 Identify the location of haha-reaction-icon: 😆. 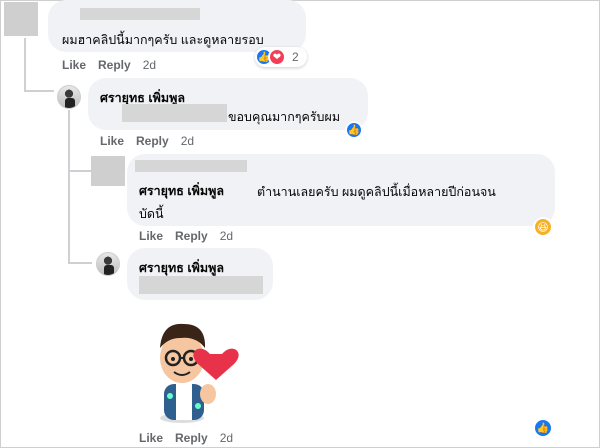
(543, 227).